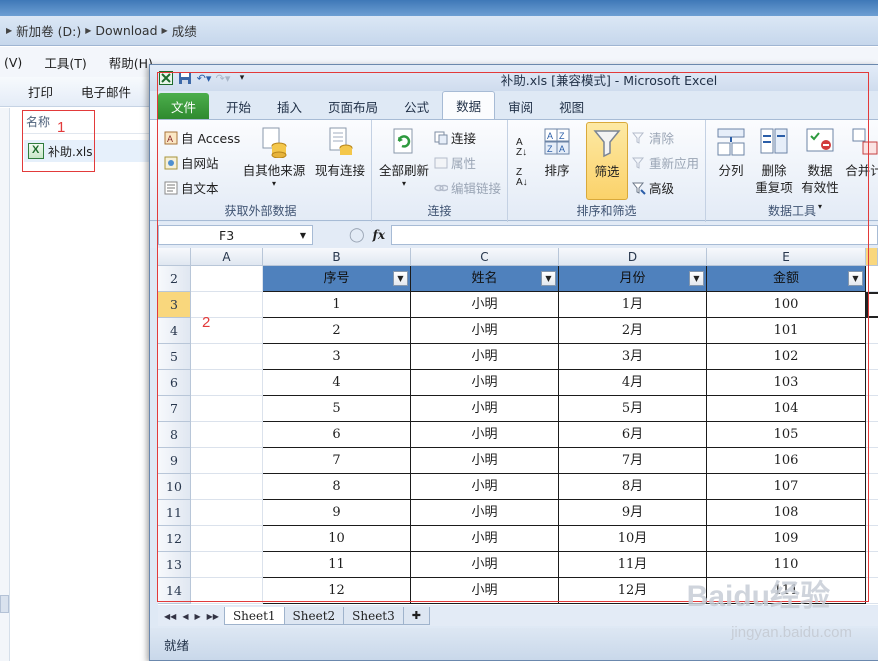 The image size is (878, 661). Describe the element at coordinates (31, 91) in the screenshot. I see `print-button: 打印` at that location.